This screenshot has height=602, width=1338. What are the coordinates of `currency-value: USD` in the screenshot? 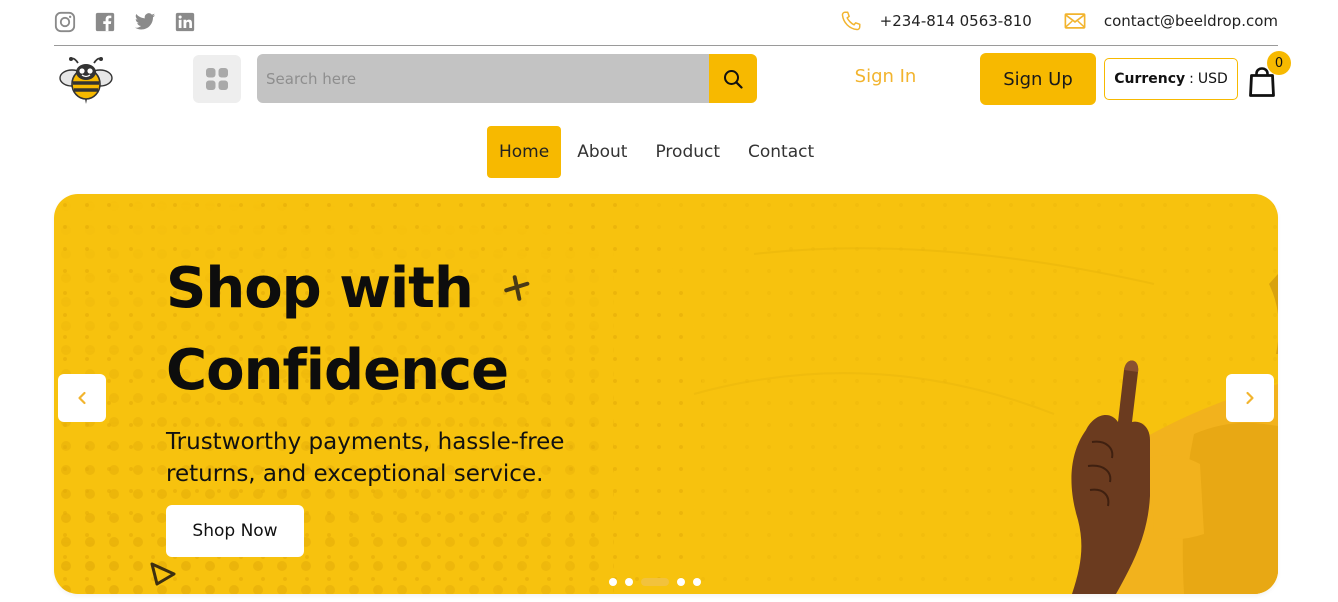 It's located at (1212, 79).